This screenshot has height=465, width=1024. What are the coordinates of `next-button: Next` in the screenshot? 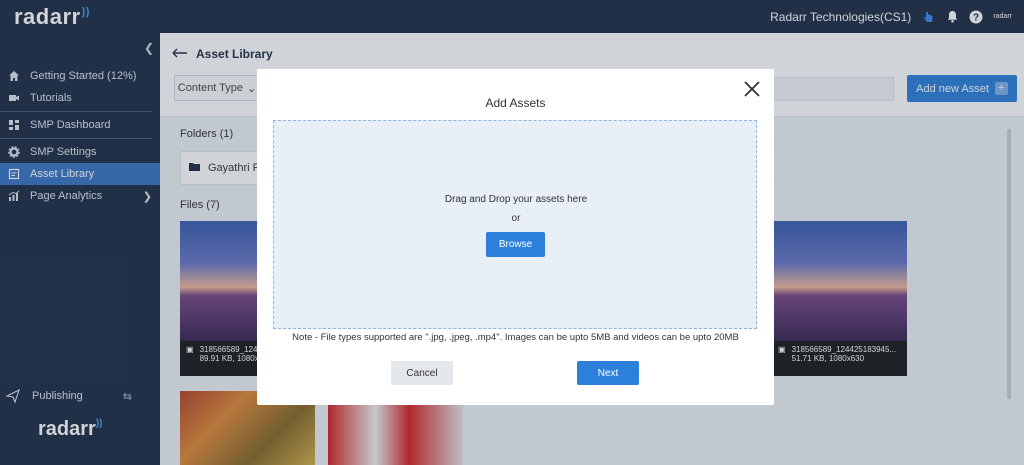 It's located at (608, 373).